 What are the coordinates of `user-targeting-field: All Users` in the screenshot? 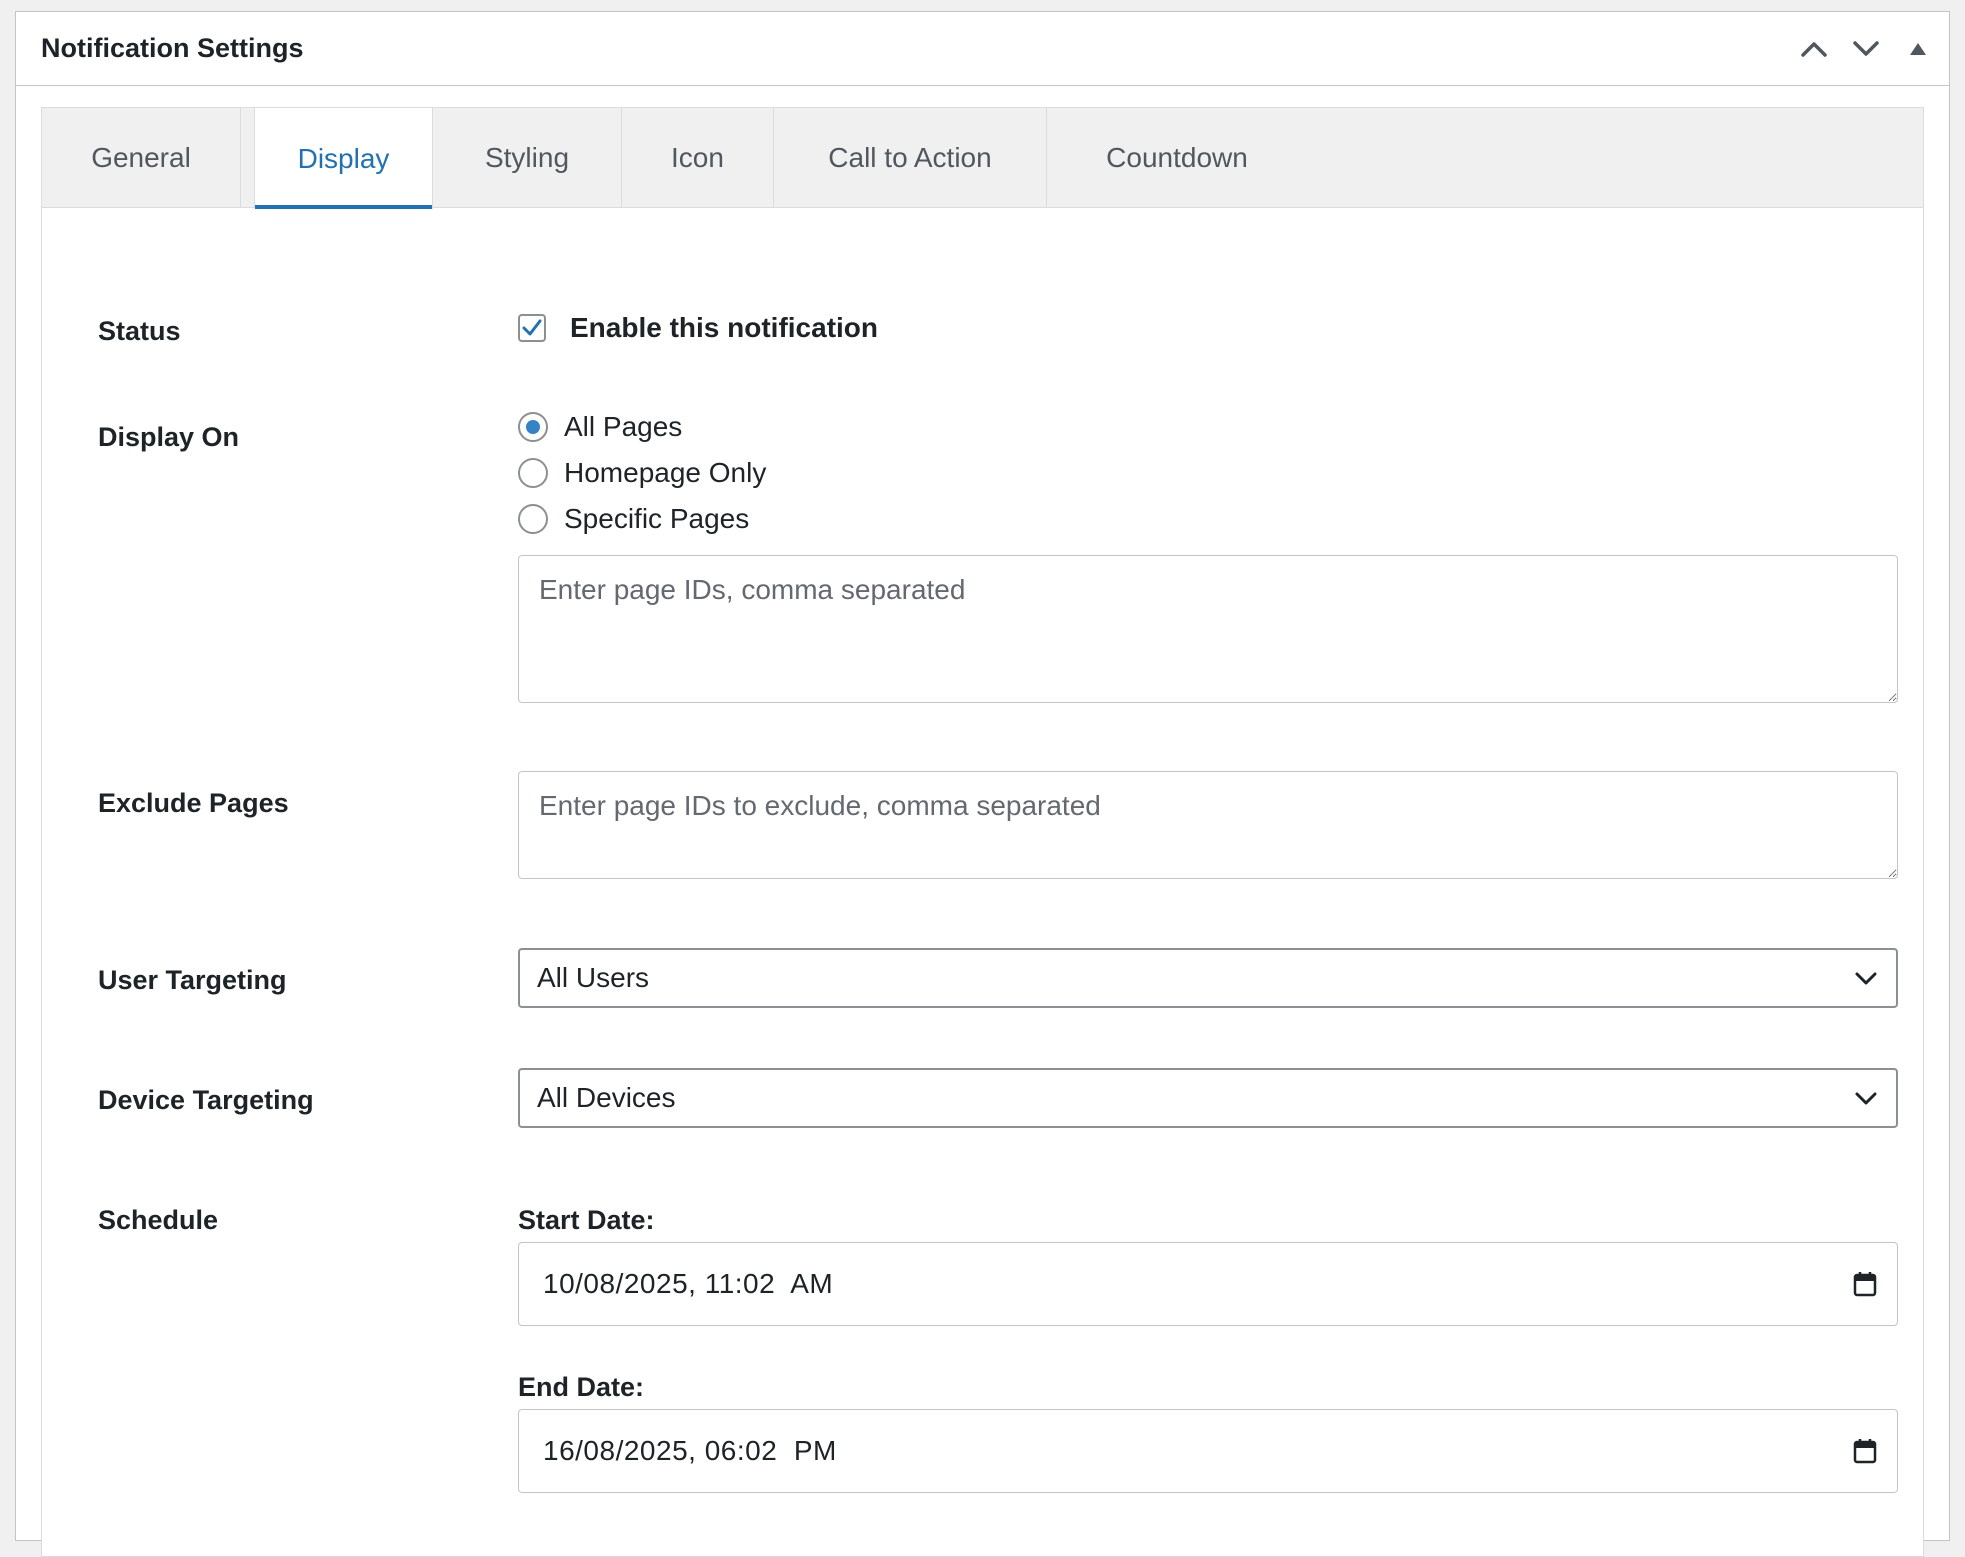 It's located at (1208, 978).